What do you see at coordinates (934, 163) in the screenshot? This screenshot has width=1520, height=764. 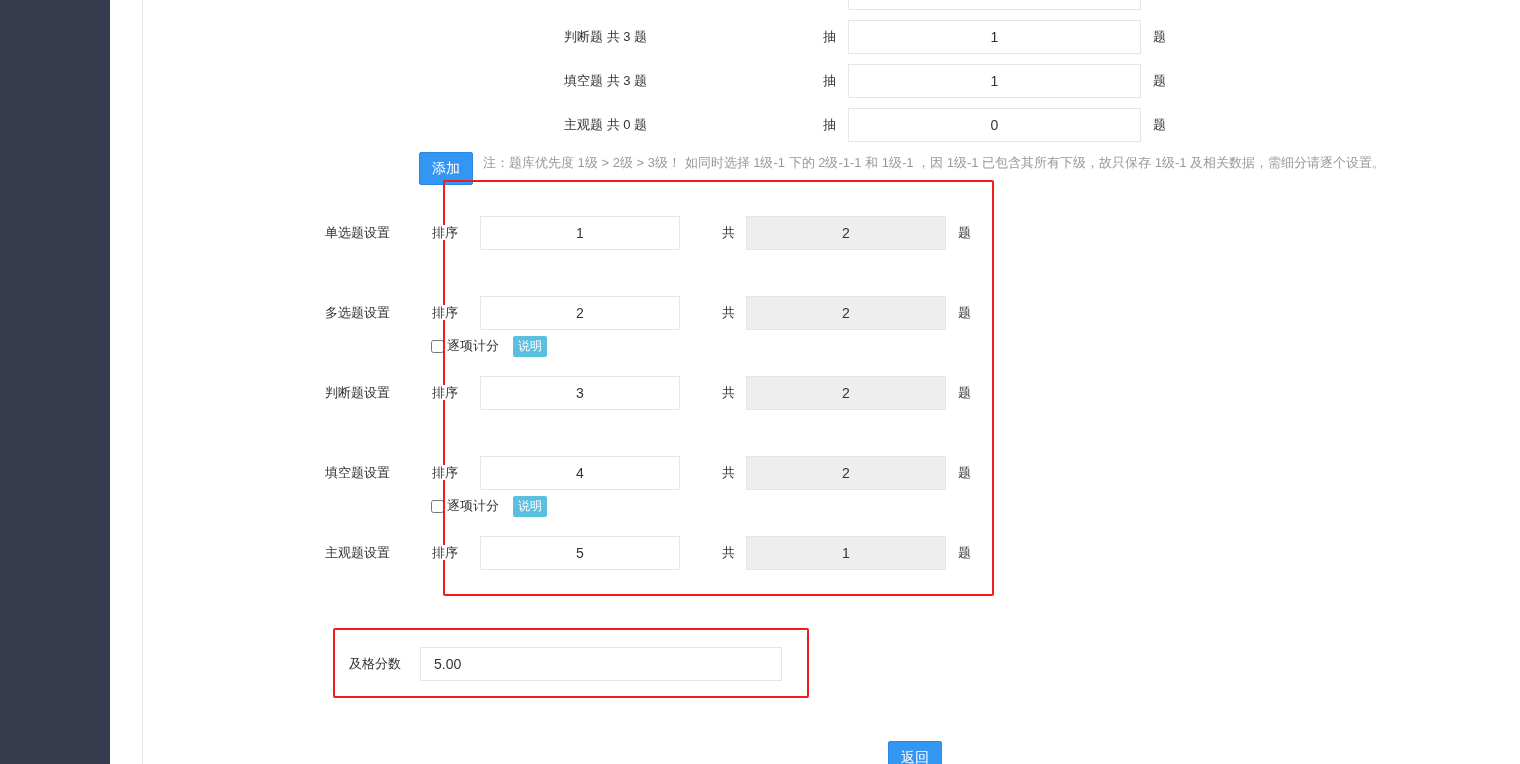 I see `note-text: 注：题库优先度 1级 > 2级 > 3级！ 如同时选择 1级-1 下的 2级-1-1 和 1级-1 ，因 1级-1 已包含其所有下级，故只保存 1级-1 及相关数据，需细分请逐个设置。` at bounding box center [934, 163].